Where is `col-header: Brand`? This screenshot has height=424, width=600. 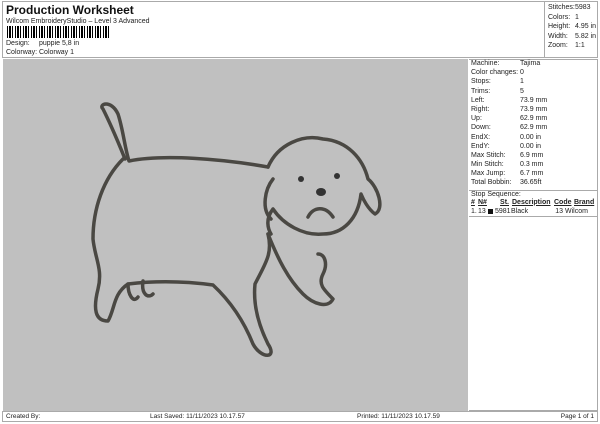 col-header: Brand is located at coordinates (584, 202).